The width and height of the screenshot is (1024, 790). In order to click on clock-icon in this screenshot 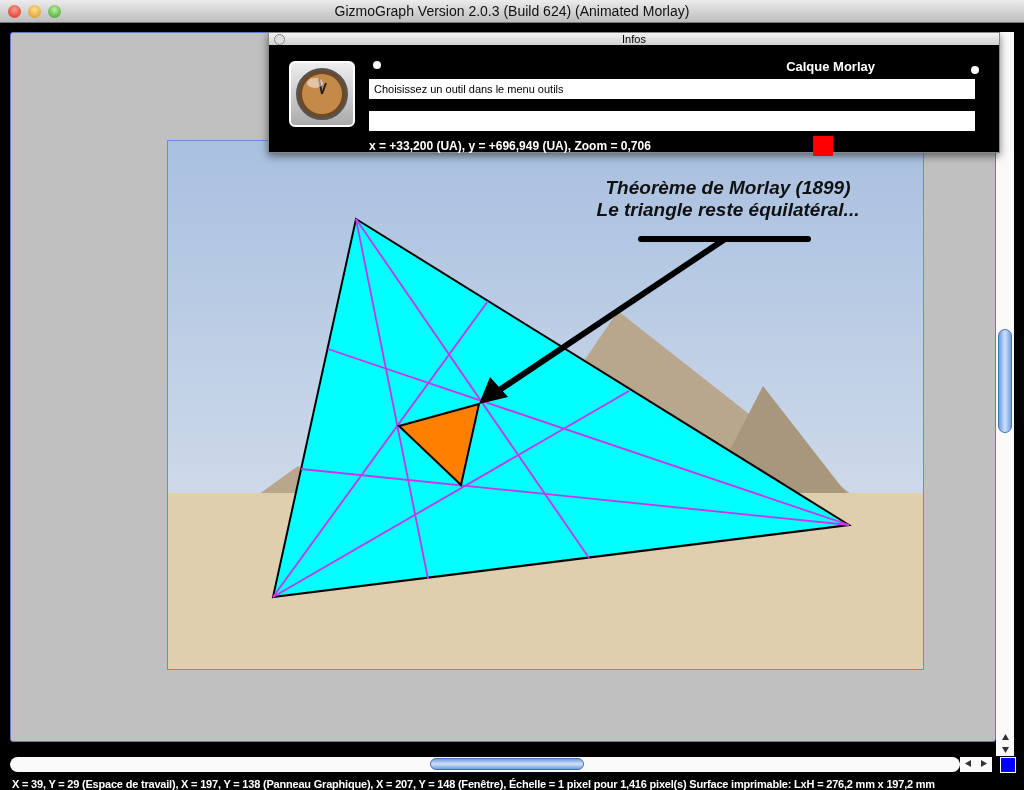, I will do `click(322, 94)`.